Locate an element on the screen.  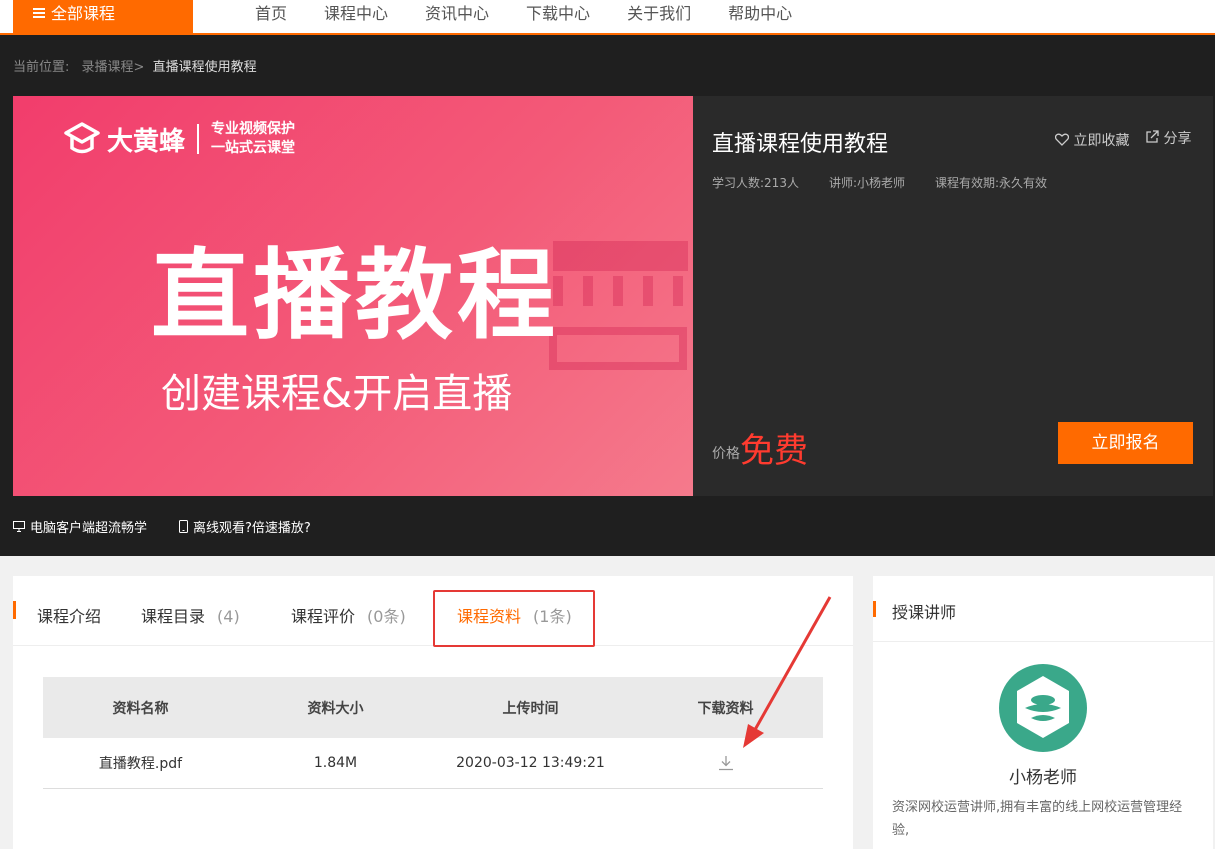
feature-tips: 电脑客户端超流畅学 离线观看?倍速播放? is located at coordinates (178, 526).